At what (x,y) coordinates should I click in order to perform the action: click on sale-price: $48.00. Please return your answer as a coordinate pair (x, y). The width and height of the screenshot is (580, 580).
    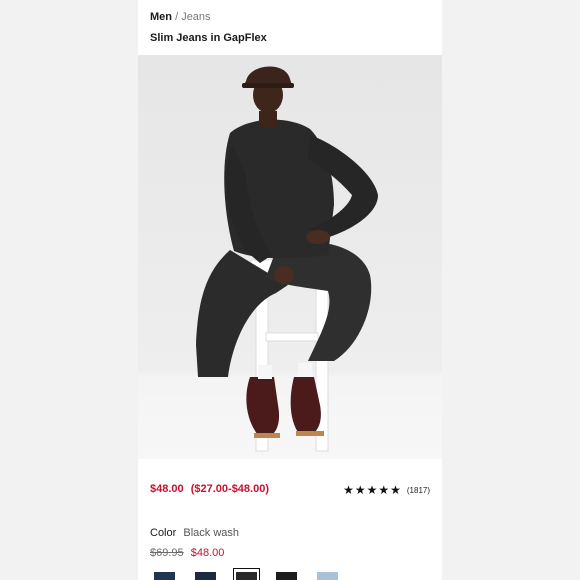
    Looking at the image, I should click on (207, 553).